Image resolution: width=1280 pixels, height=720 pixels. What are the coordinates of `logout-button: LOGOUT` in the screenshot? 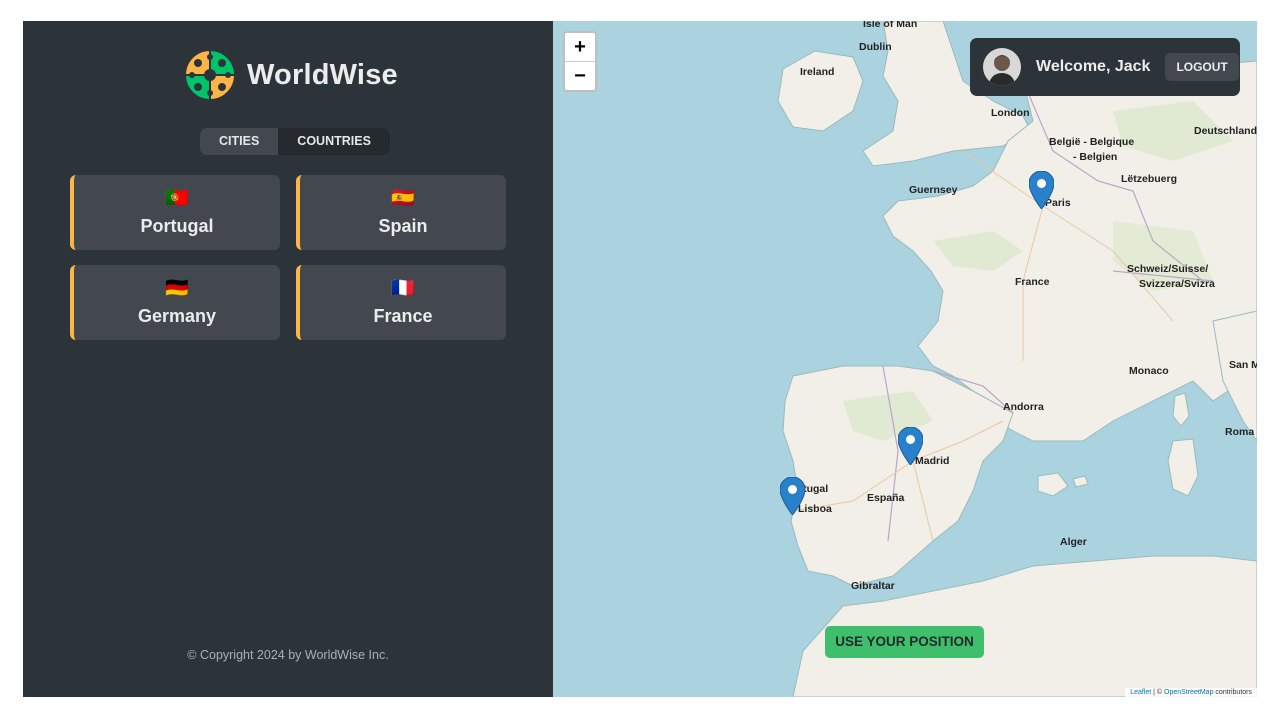 It's located at (1202, 67).